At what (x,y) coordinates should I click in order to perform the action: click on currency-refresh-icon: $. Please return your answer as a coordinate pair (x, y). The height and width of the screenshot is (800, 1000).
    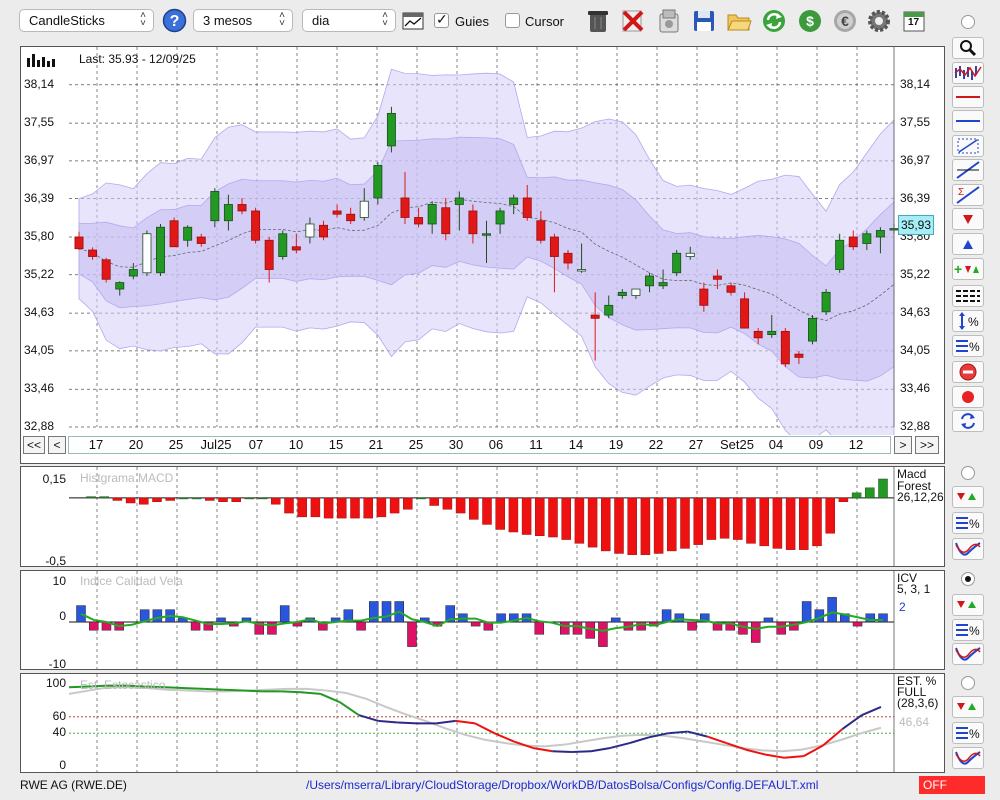
    Looking at the image, I should click on (809, 20).